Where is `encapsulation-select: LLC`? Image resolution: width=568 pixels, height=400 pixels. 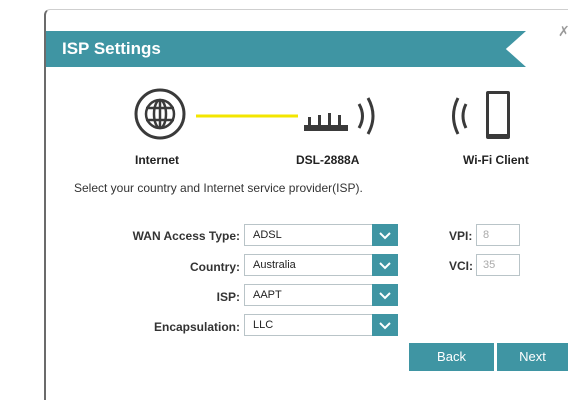
encapsulation-select: LLC is located at coordinates (321, 325).